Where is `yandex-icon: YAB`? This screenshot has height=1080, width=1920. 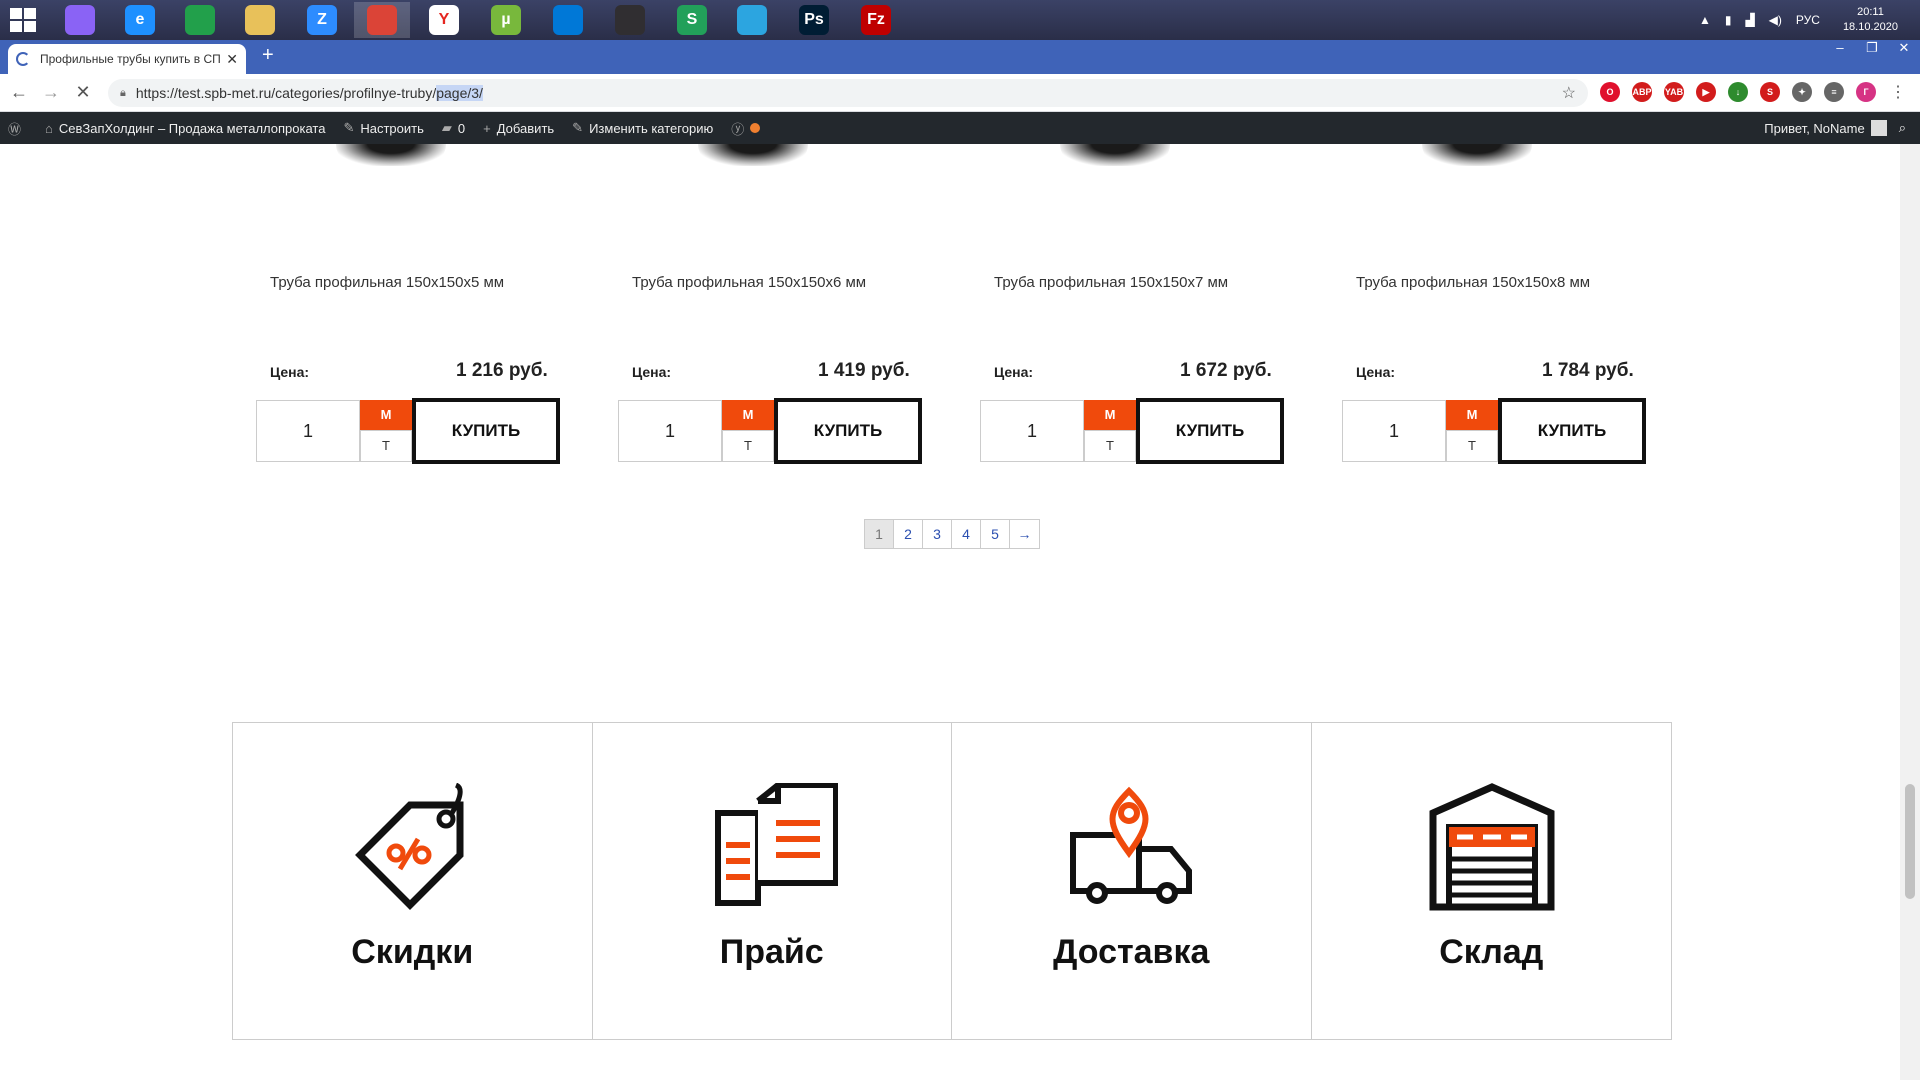
yandex-icon: YAB is located at coordinates (1674, 92).